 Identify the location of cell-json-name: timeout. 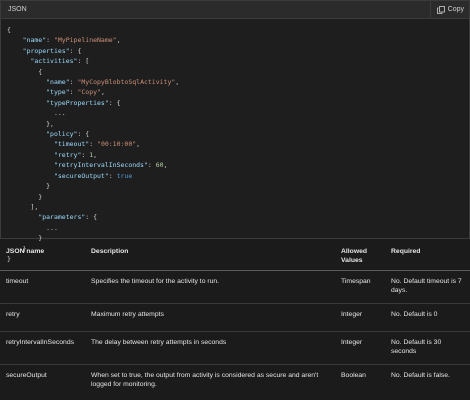
(42, 287).